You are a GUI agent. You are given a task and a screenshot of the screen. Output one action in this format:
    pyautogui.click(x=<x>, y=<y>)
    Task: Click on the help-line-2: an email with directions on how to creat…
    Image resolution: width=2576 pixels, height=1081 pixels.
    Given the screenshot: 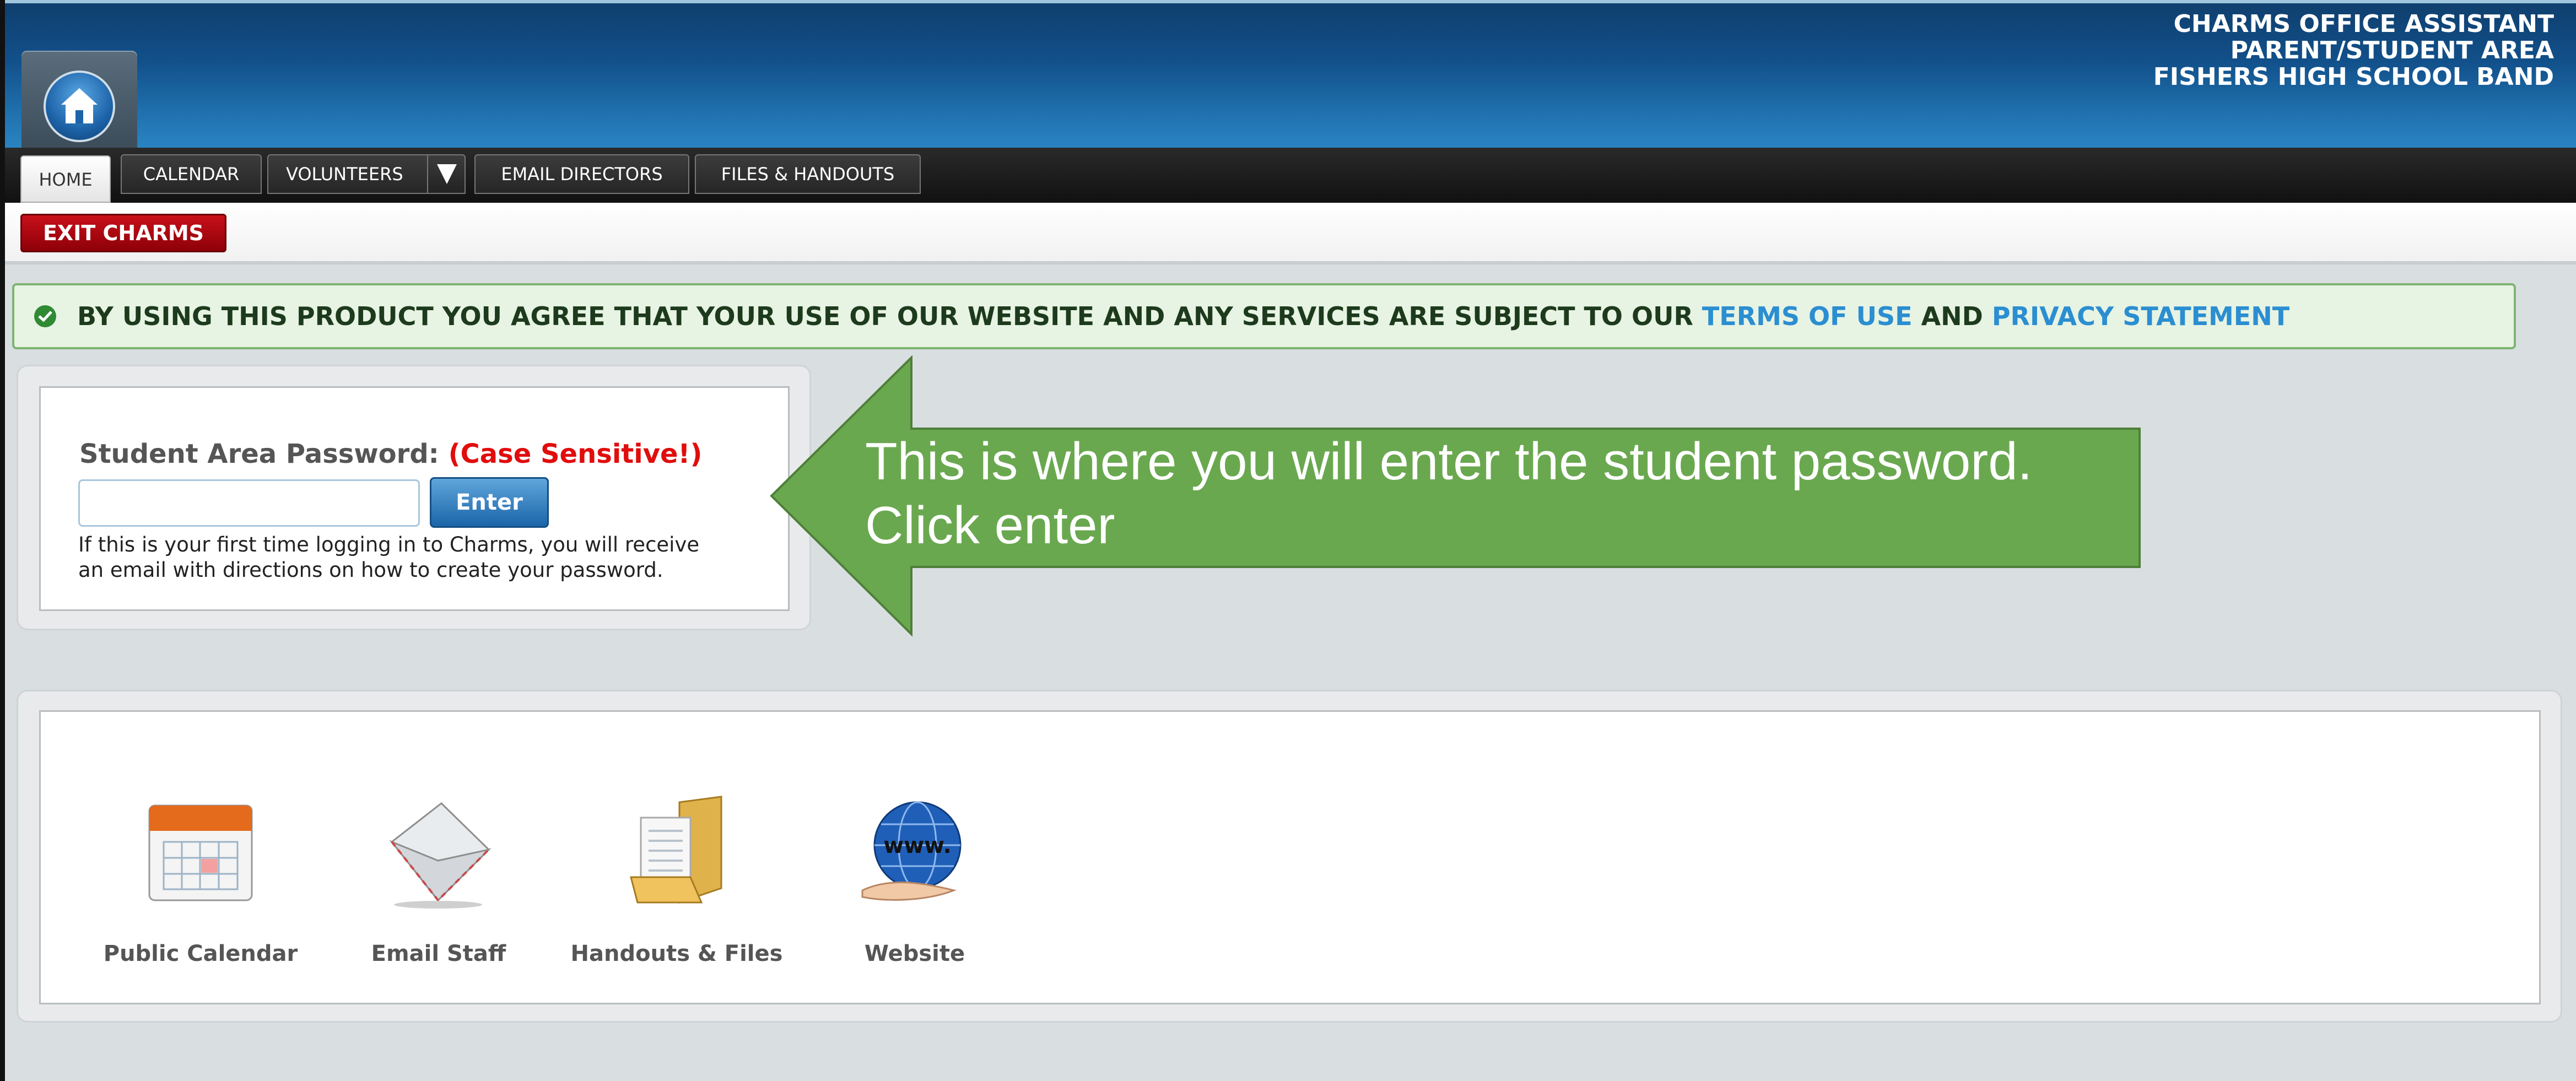 What is the action you would take?
    pyautogui.click(x=370, y=570)
    